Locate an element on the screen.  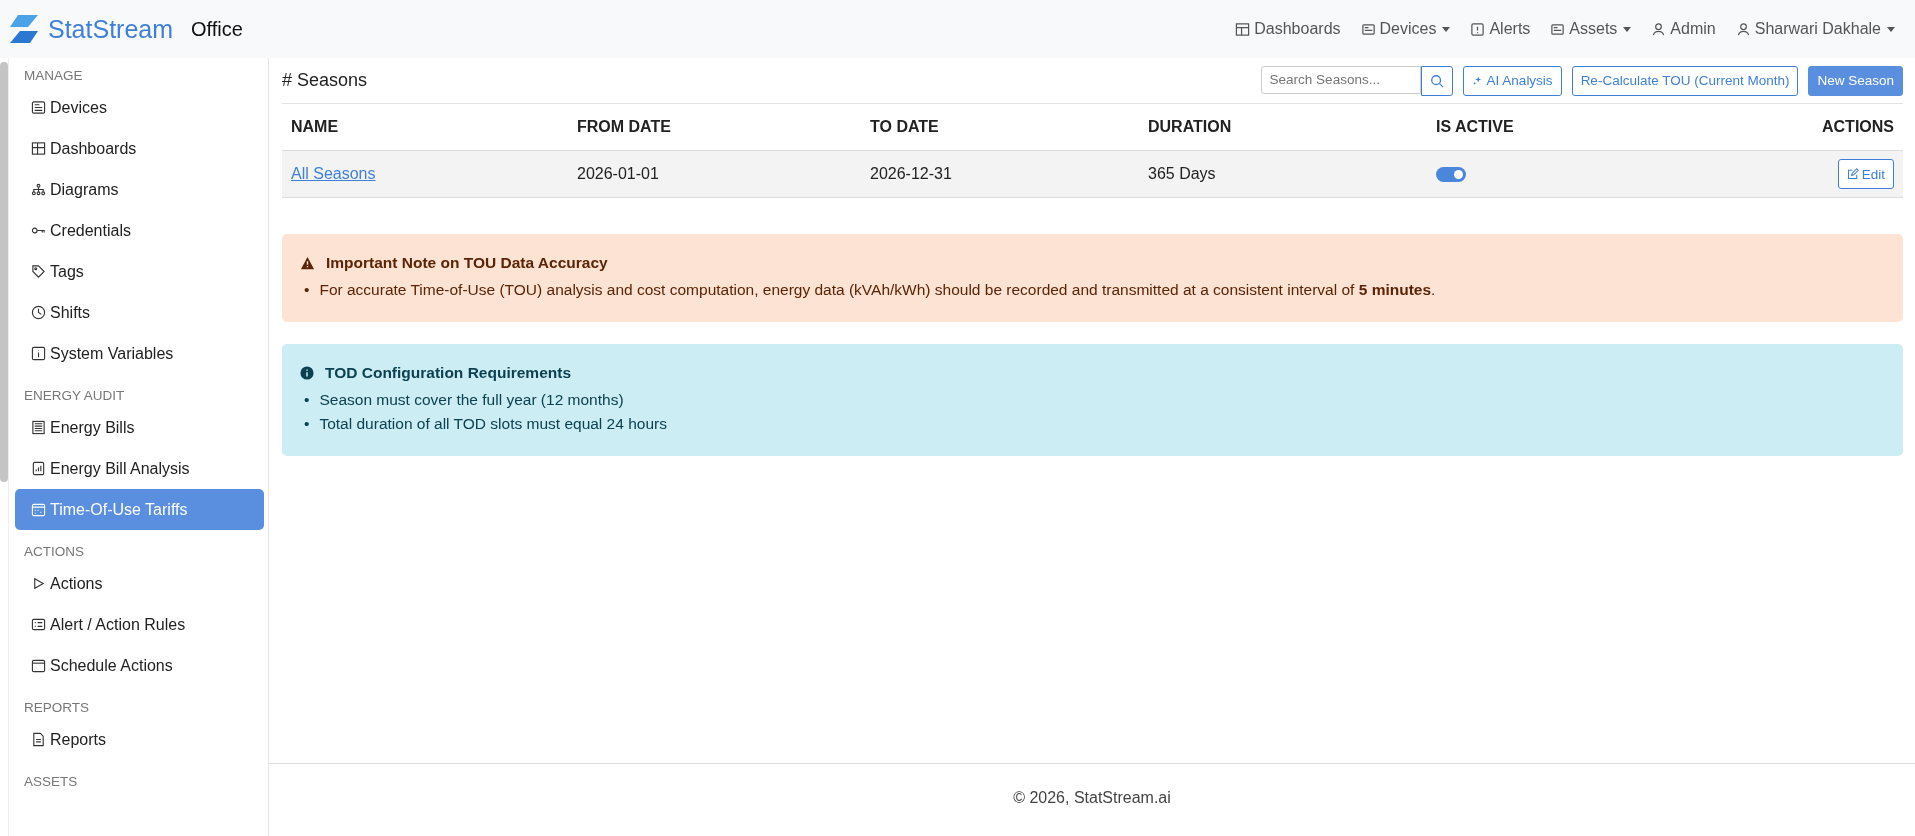
column-header: DURATION is located at coordinates (1283, 127).